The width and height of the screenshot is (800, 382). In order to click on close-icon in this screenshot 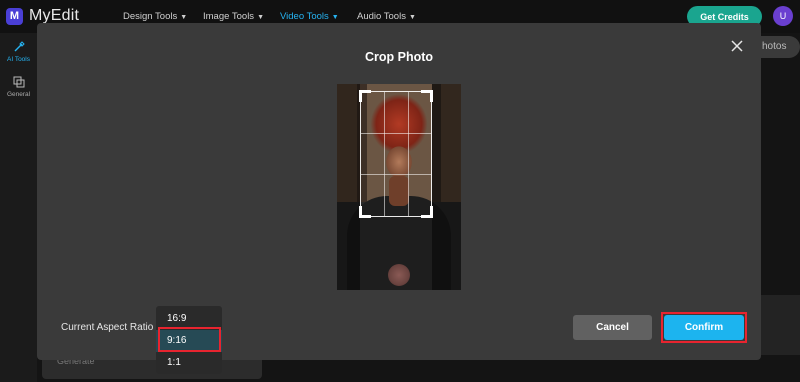, I will do `click(737, 46)`.